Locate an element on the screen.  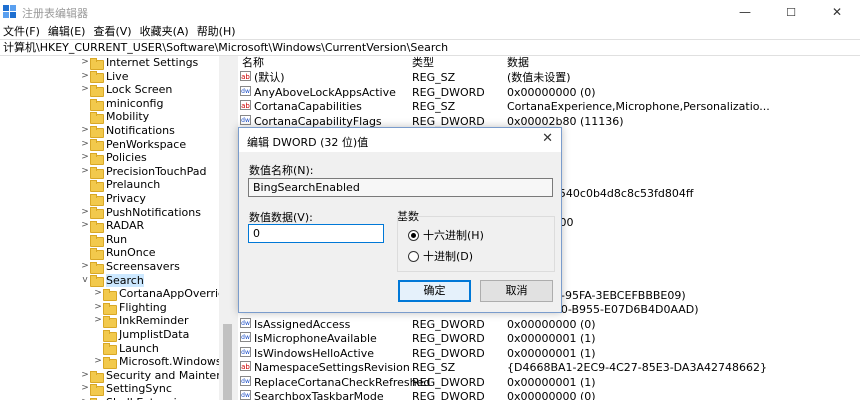
tree-item: > Policies is located at coordinates (113, 158).